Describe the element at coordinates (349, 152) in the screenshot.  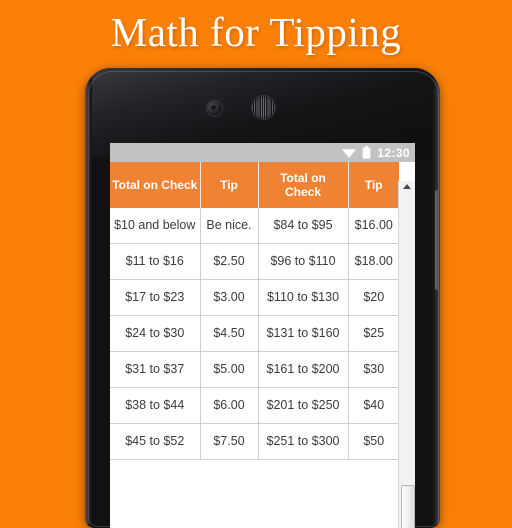
I see `wifi-icon` at that location.